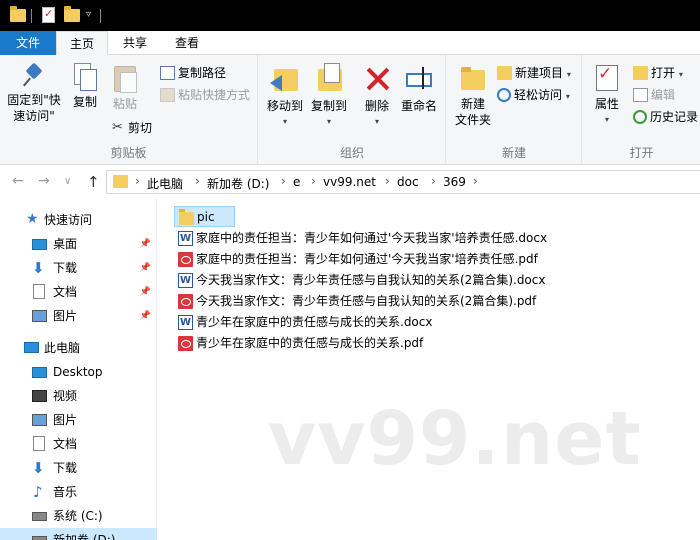 This screenshot has width=700, height=540. What do you see at coordinates (125, 85) in the screenshot?
I see `paste-button: 粘贴` at bounding box center [125, 85].